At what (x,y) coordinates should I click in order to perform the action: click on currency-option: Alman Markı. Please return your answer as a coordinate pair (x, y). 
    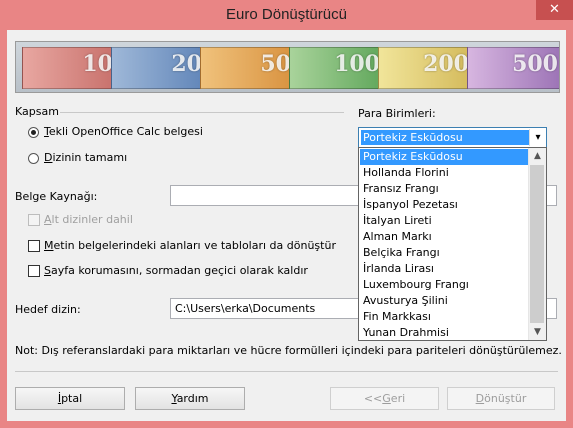
    Looking at the image, I should click on (445, 237).